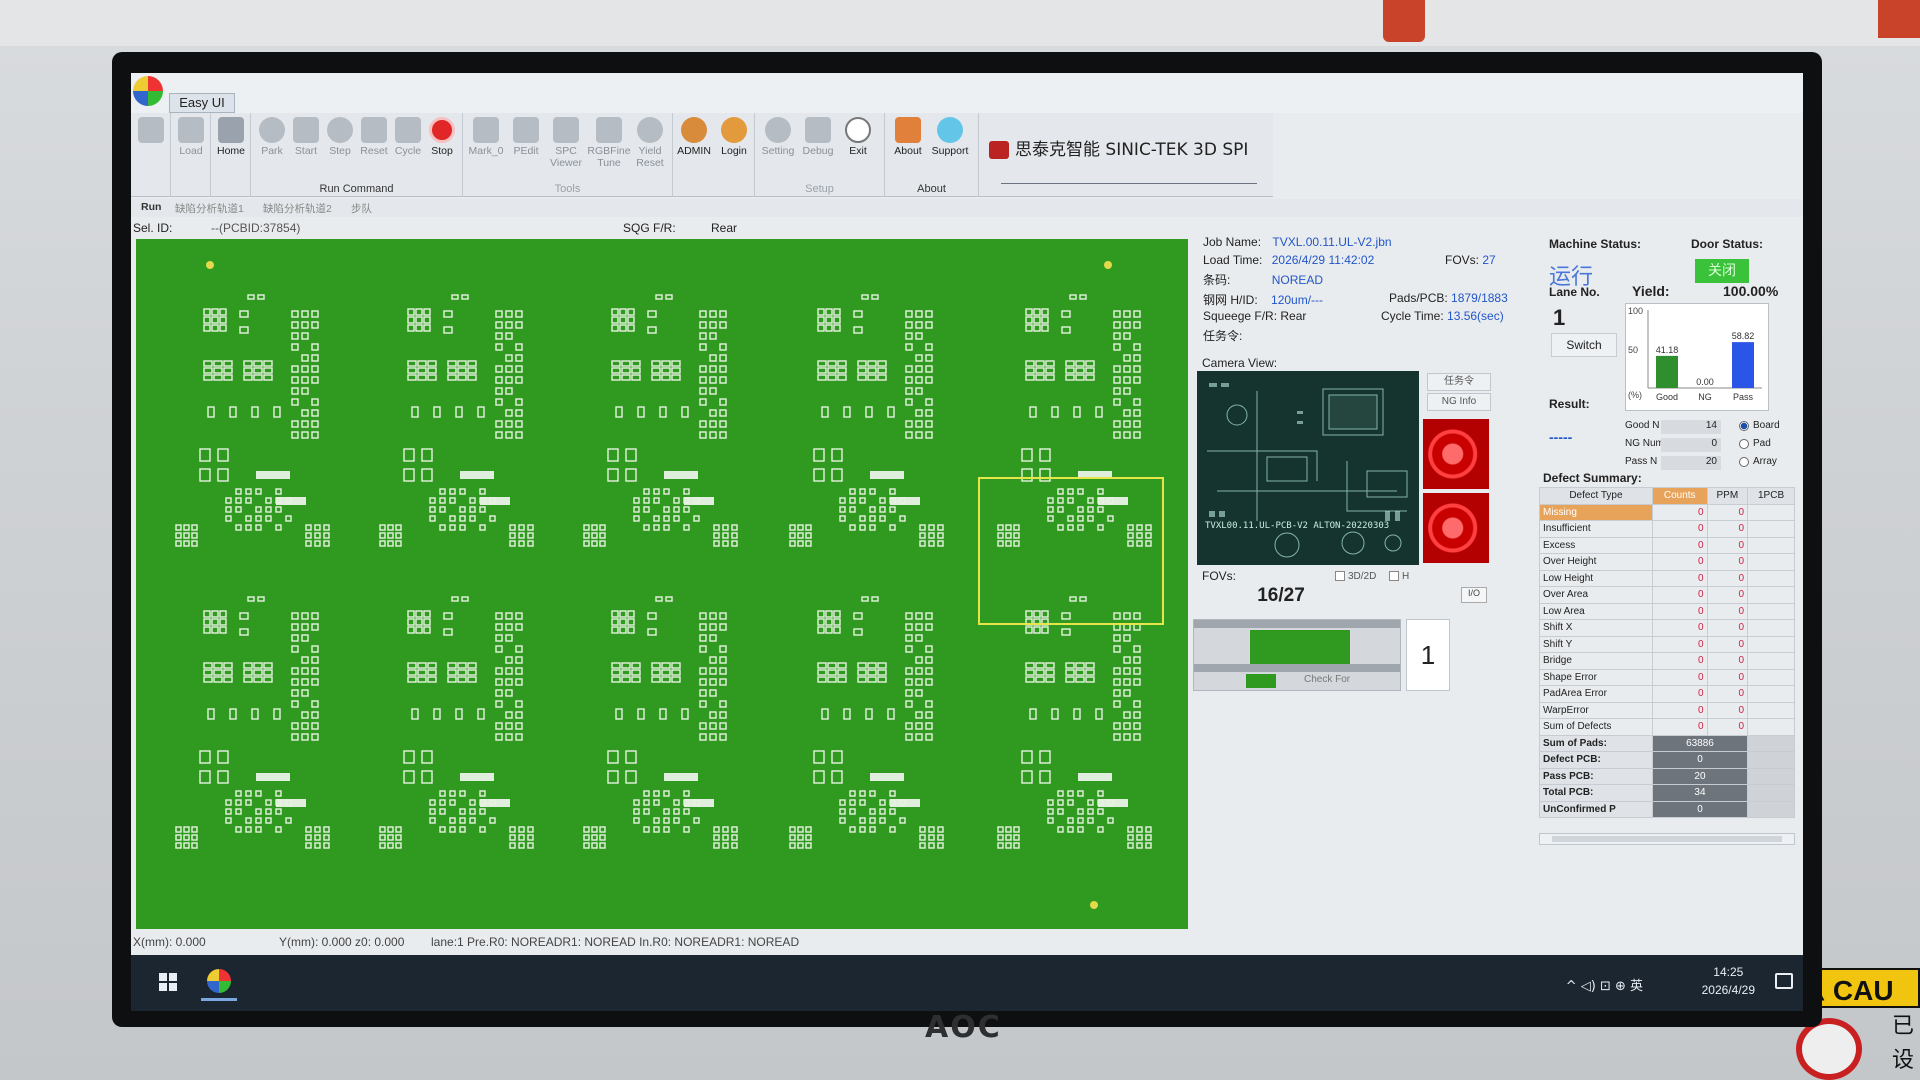 Image resolution: width=1920 pixels, height=1080 pixels. Describe the element at coordinates (168, 982) in the screenshot. I see `windows-start-icon` at that location.